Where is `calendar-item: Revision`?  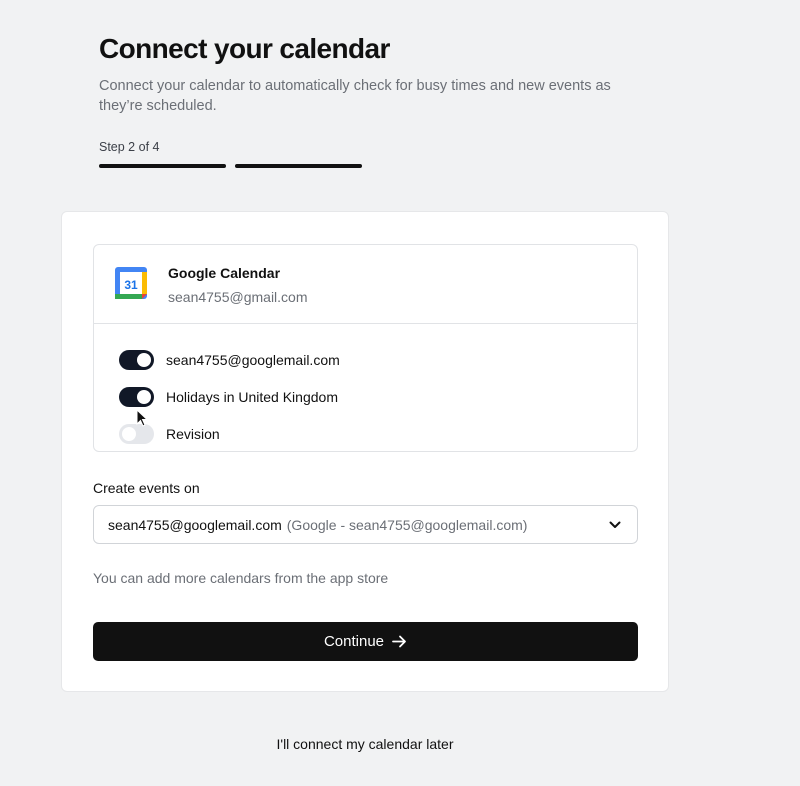
calendar-item: Revision is located at coordinates (229, 433).